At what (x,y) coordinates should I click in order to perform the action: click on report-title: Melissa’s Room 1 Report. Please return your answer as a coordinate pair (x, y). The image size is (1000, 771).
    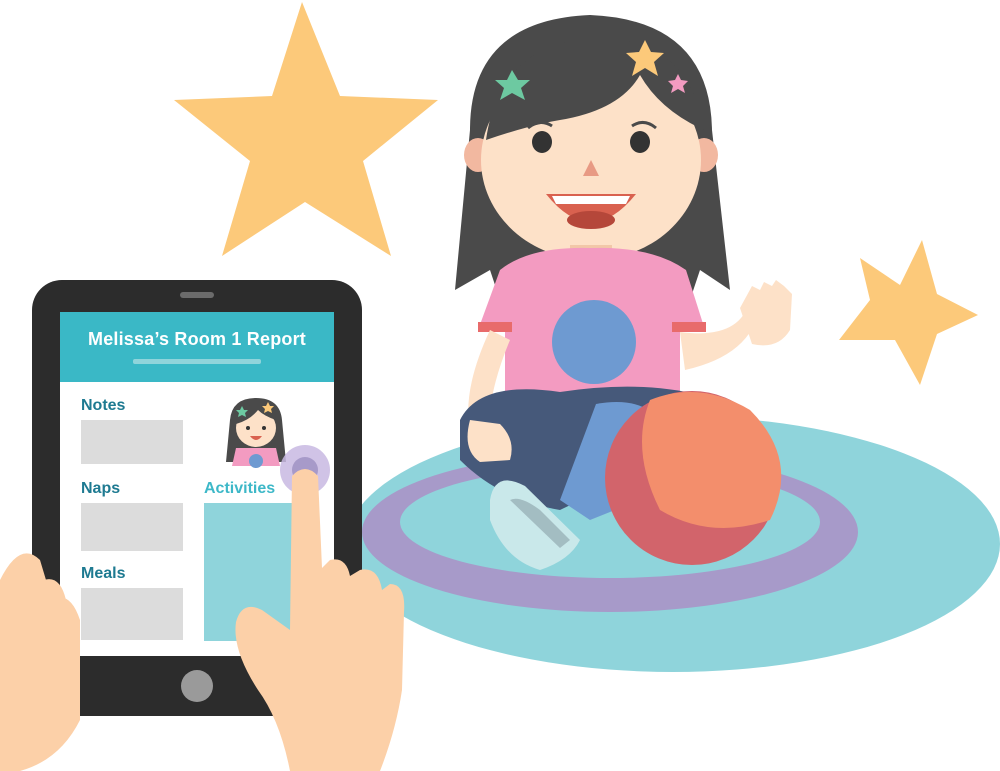
    Looking at the image, I should click on (197, 339).